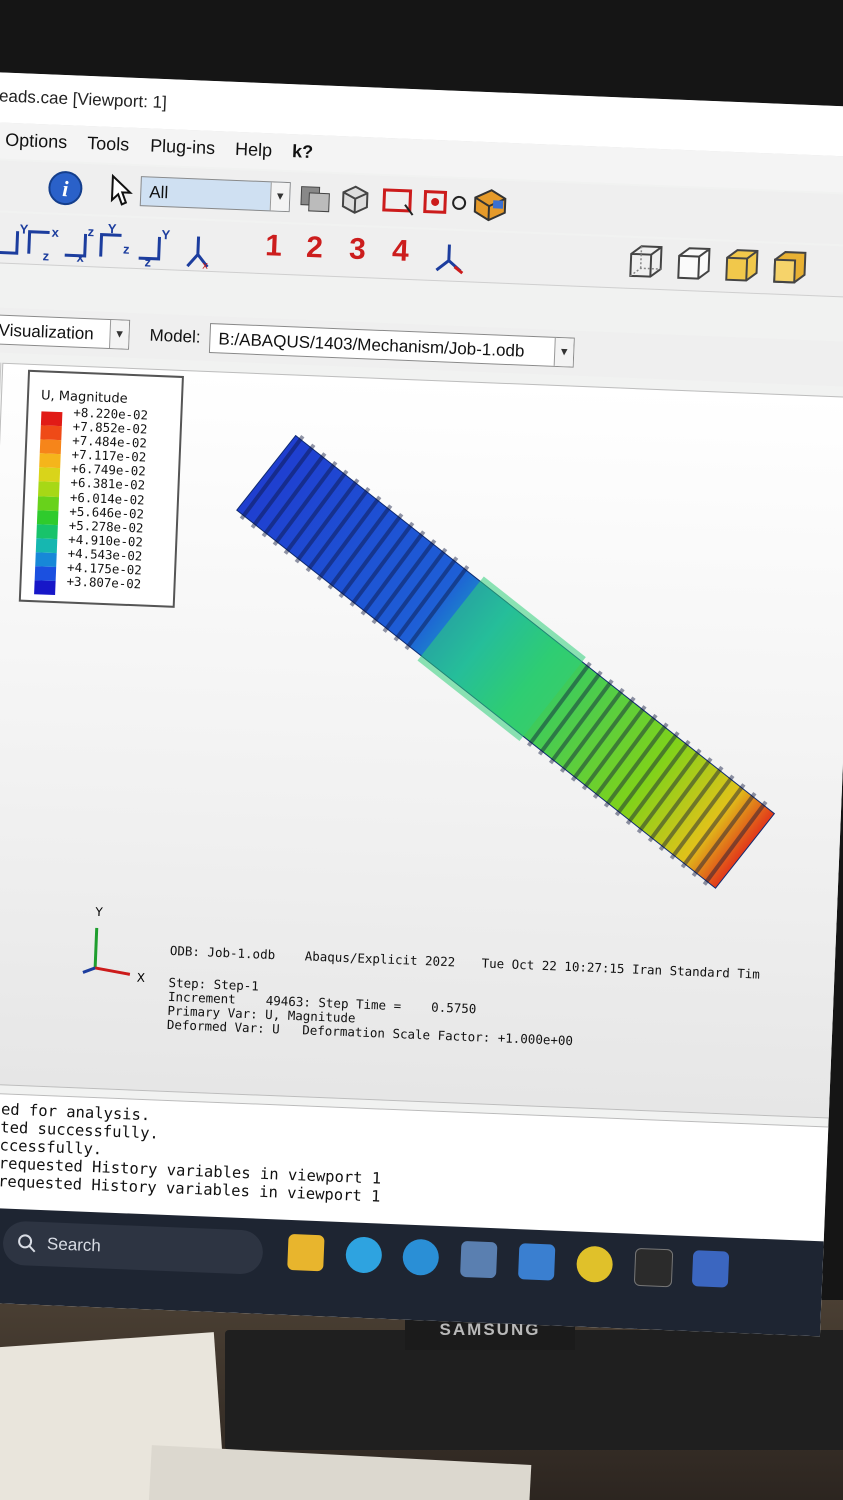  I want to click on select-cells-icon, so click(354, 199).